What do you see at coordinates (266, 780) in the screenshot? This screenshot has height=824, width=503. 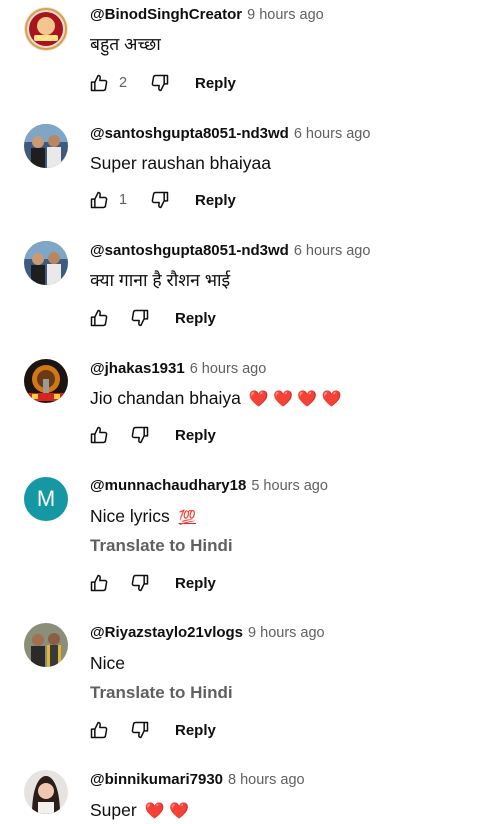 I see `comment-time: 8 hours ago` at bounding box center [266, 780].